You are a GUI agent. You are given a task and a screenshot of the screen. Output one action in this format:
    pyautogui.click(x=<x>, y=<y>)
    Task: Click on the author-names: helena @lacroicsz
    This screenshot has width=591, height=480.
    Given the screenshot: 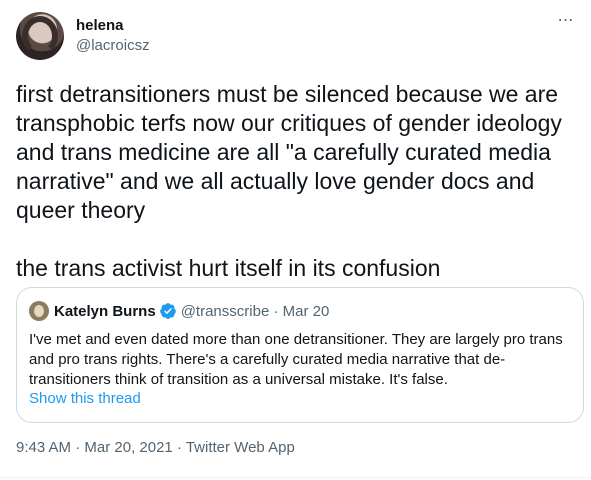 What is the action you would take?
    pyautogui.click(x=113, y=36)
    